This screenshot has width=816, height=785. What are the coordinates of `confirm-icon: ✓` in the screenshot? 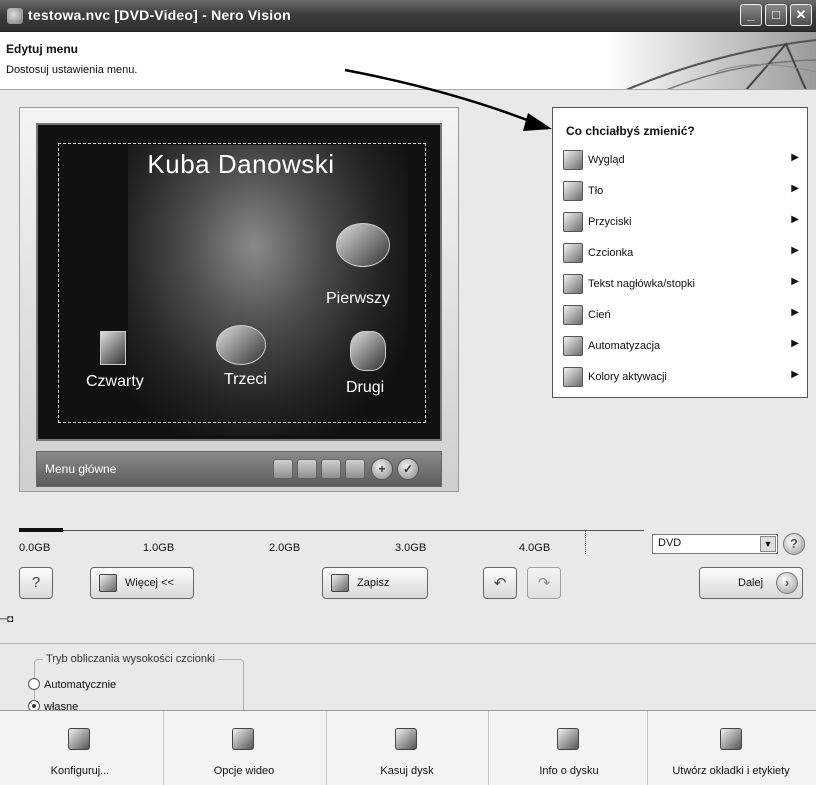 It's located at (408, 469).